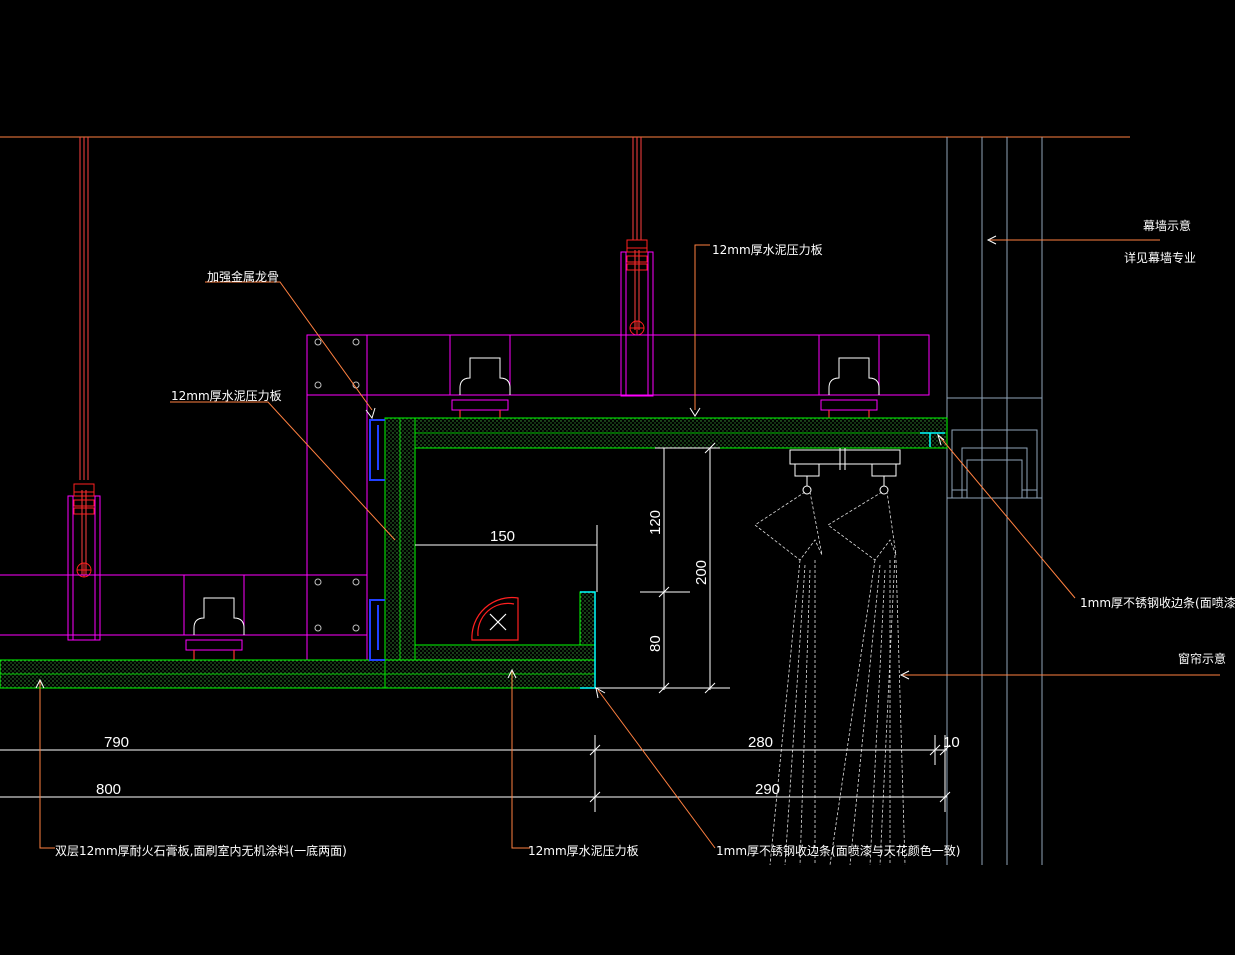 Image resolution: width=1235 pixels, height=955 pixels. I want to click on cement-board-vertical, so click(400, 539).